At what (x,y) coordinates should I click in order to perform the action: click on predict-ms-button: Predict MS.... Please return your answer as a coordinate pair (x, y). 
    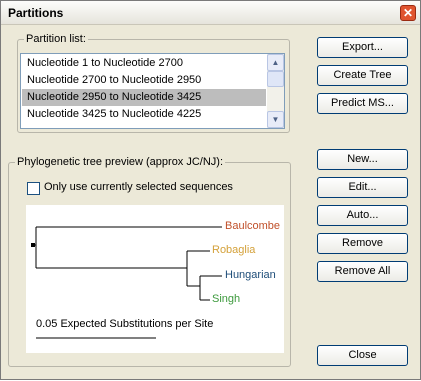
    Looking at the image, I should click on (362, 103).